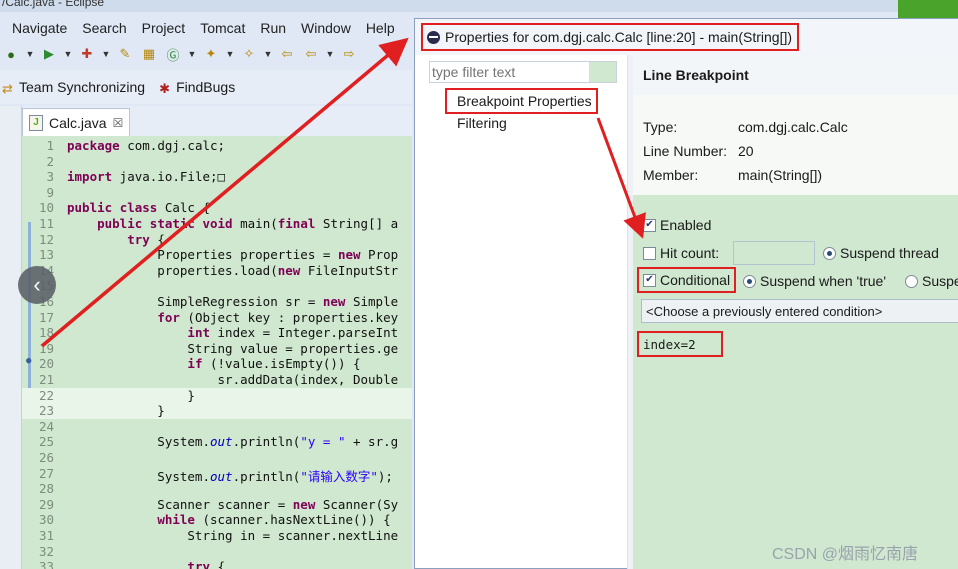 The image size is (958, 569). What do you see at coordinates (87, 54) in the screenshot?
I see `external-tools-icon: ✚` at bounding box center [87, 54].